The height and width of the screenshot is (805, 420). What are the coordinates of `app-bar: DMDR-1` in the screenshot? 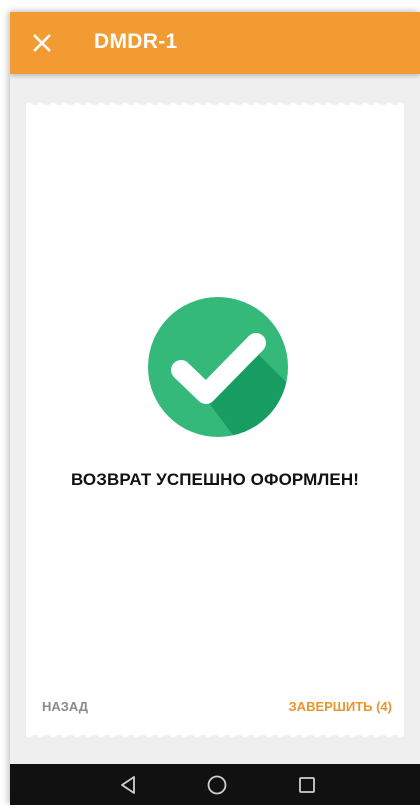 It's located at (215, 43).